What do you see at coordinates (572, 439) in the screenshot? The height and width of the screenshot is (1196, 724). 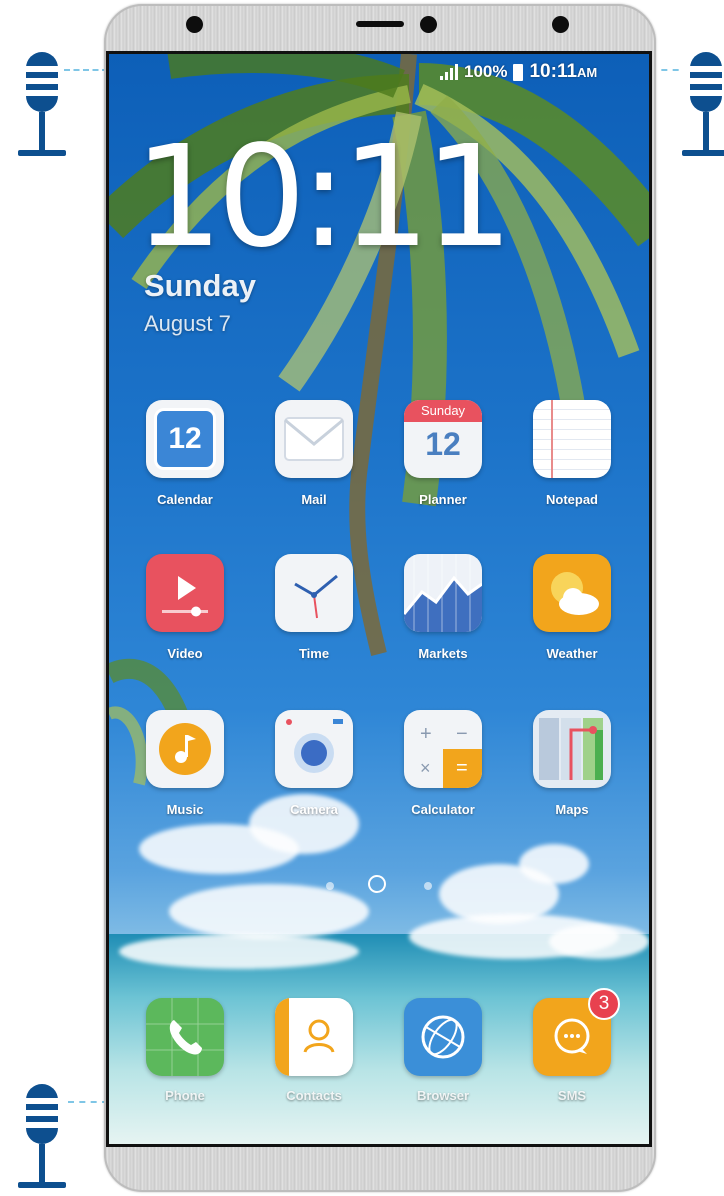 I see `notepad-icon` at bounding box center [572, 439].